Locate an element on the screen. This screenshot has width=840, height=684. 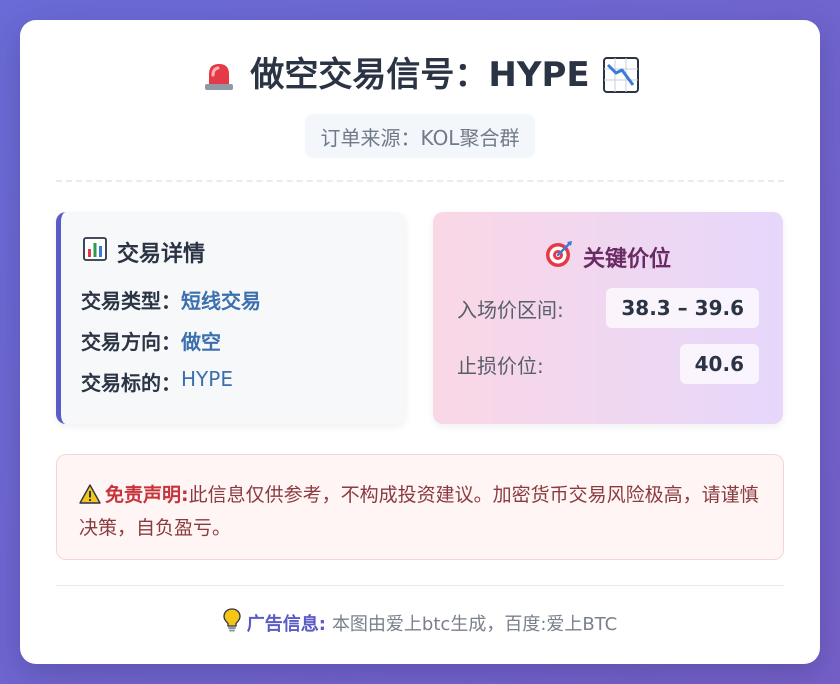
entry-price-value: 38.3 – 39.6 is located at coordinates (682, 308).